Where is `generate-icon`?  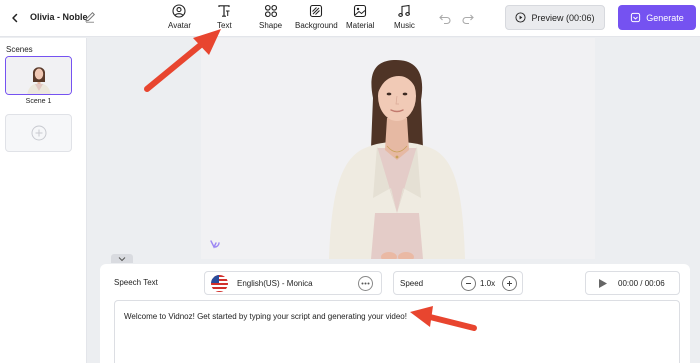
generate-icon is located at coordinates (636, 17).